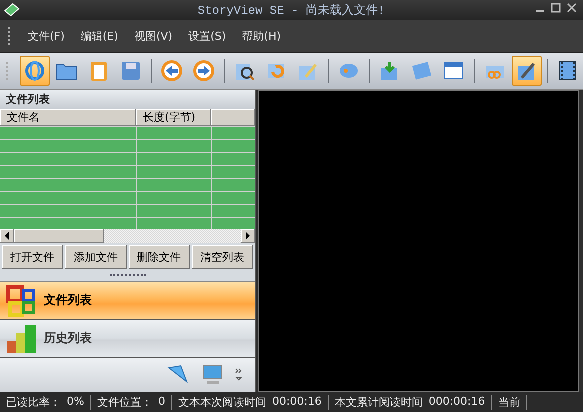  Describe the element at coordinates (292, 10) in the screenshot. I see `window-title: StoryView SE - 尚未载入文件!` at that location.